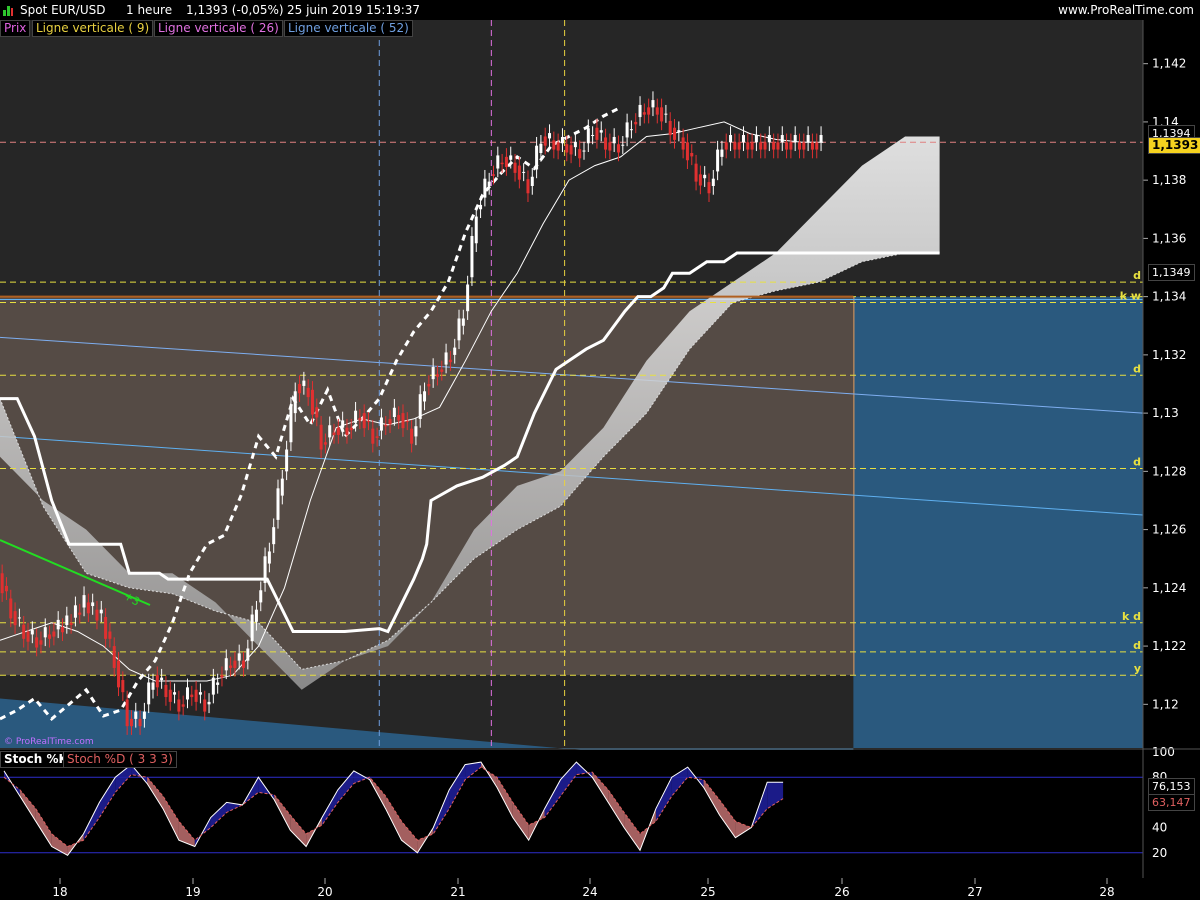  What do you see at coordinates (36, 759) in the screenshot?
I see `stoch-k-title: Stoch %K` at bounding box center [36, 759].